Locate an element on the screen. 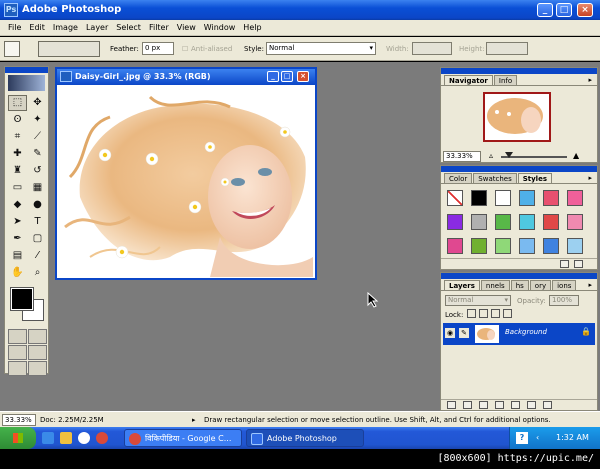 The width and height of the screenshot is (600, 469). tab-layers: Layers is located at coordinates (462, 285).